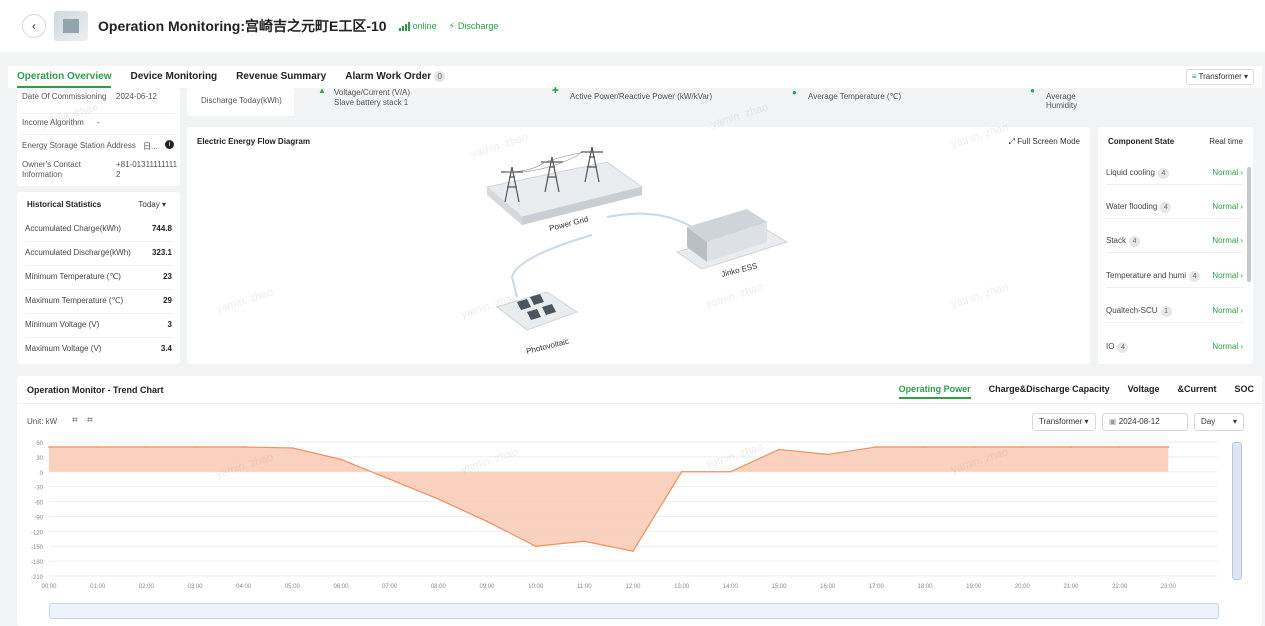 Image resolution: width=1265 pixels, height=626 pixels. I want to click on x-tick-label: 18:00, so click(925, 587).